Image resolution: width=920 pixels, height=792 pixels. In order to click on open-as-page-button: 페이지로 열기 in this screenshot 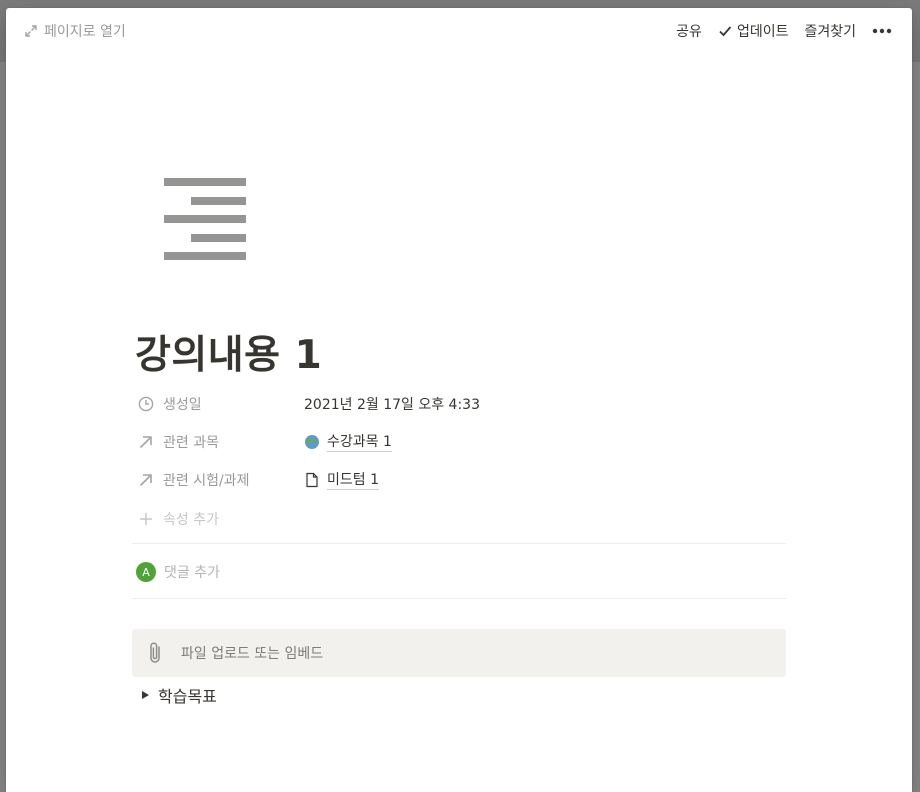, I will do `click(75, 31)`.